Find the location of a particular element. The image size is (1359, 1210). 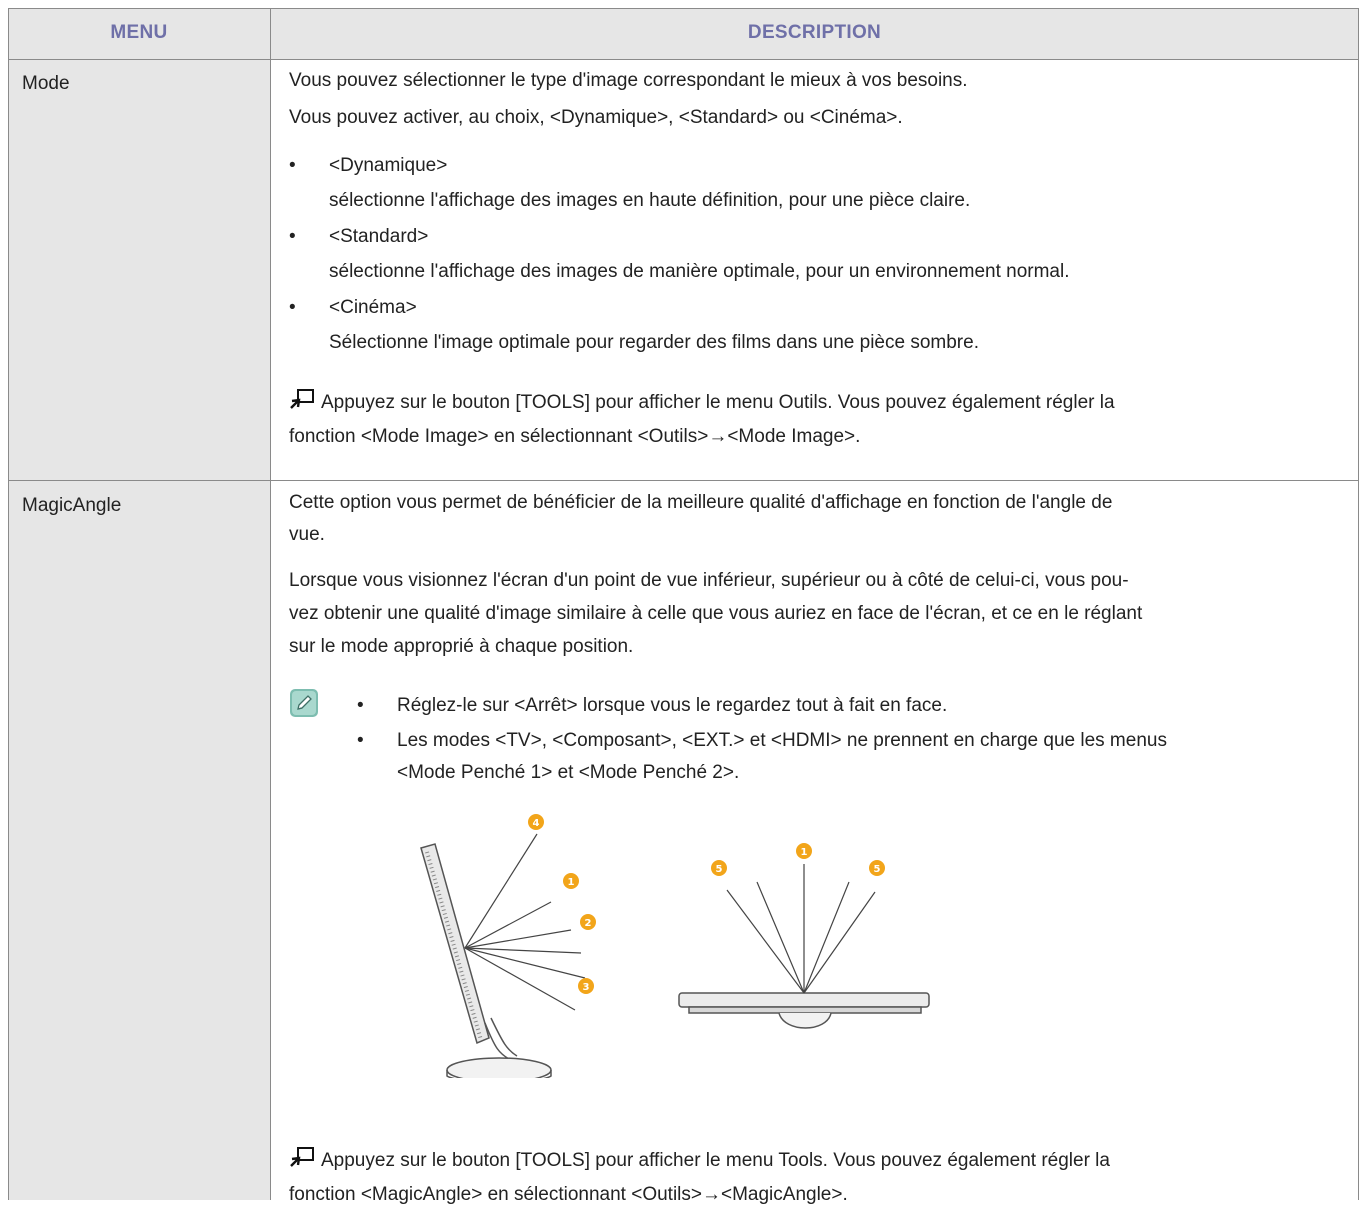

angle-badges: 4 1 2 3 5 1 5 is located at coordinates (706, 904).